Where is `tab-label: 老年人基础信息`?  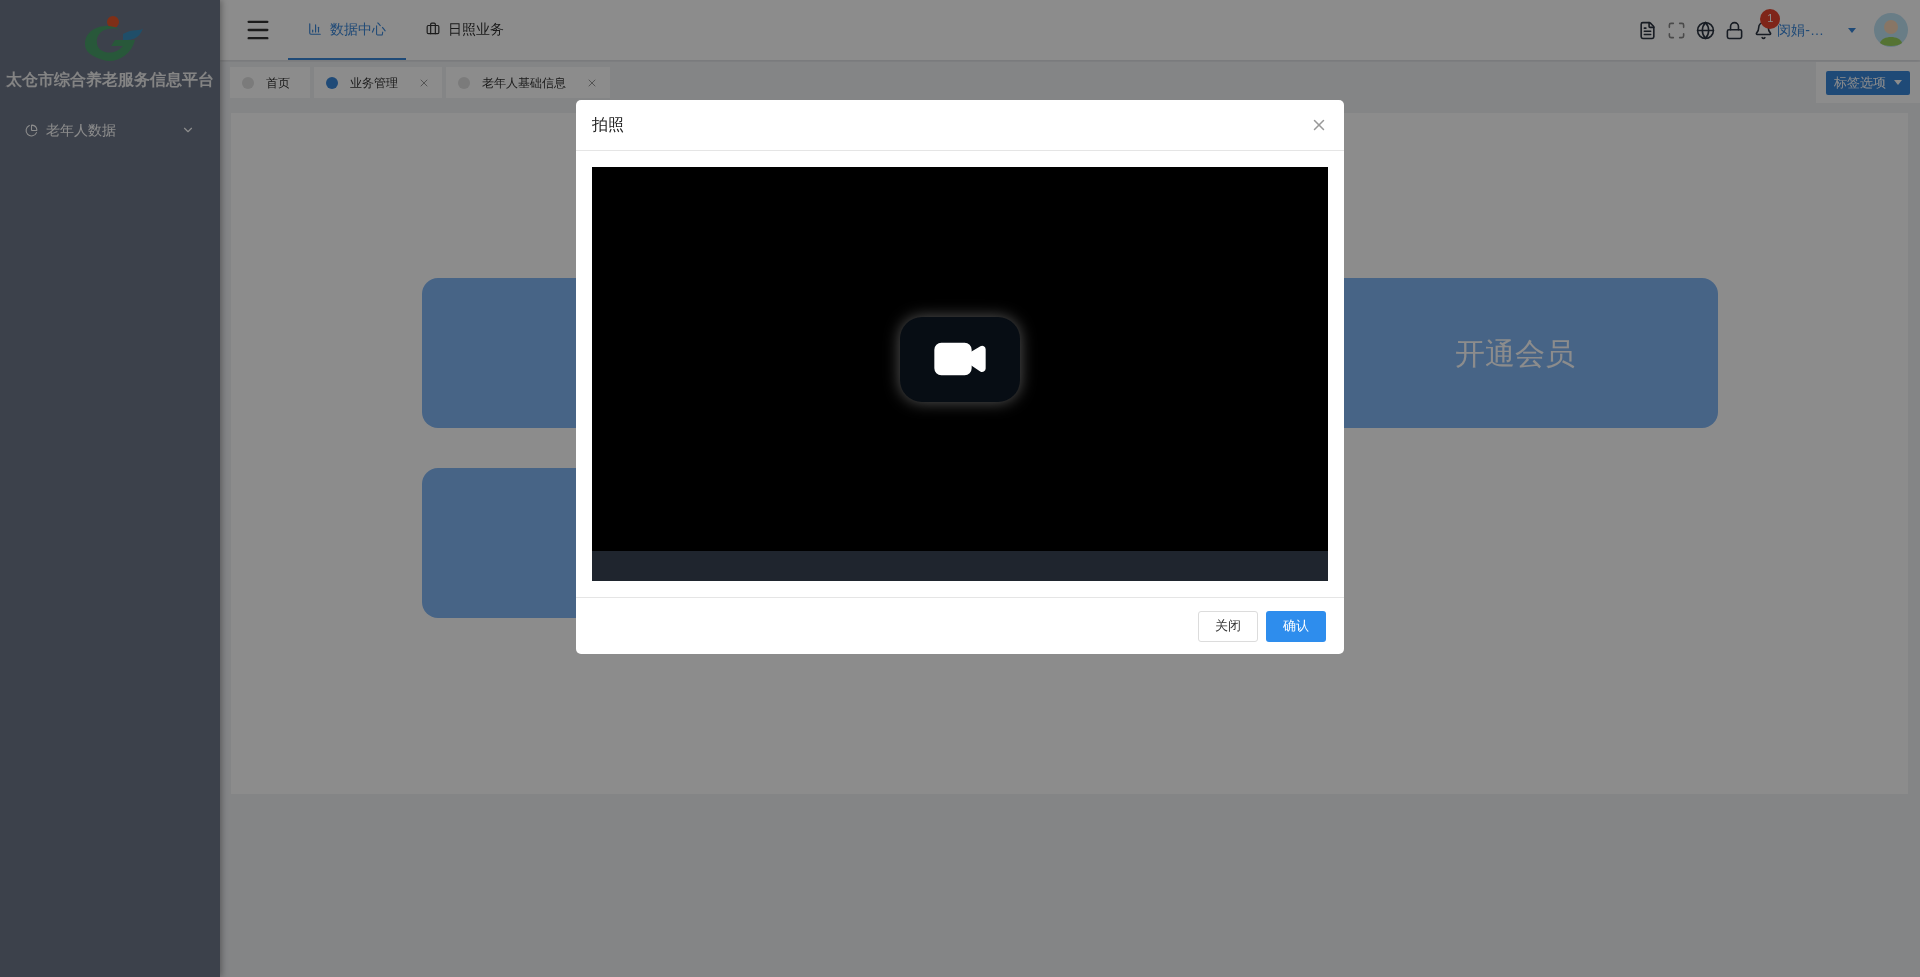
tab-label: 老年人基础信息 is located at coordinates (524, 83).